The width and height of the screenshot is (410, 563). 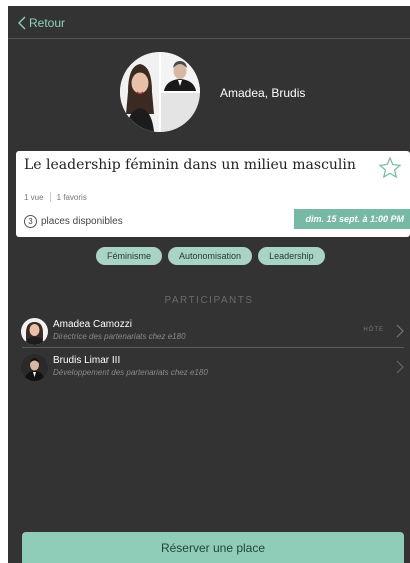 What do you see at coordinates (92, 324) in the screenshot?
I see `participant-name: Amadea Camozzi` at bounding box center [92, 324].